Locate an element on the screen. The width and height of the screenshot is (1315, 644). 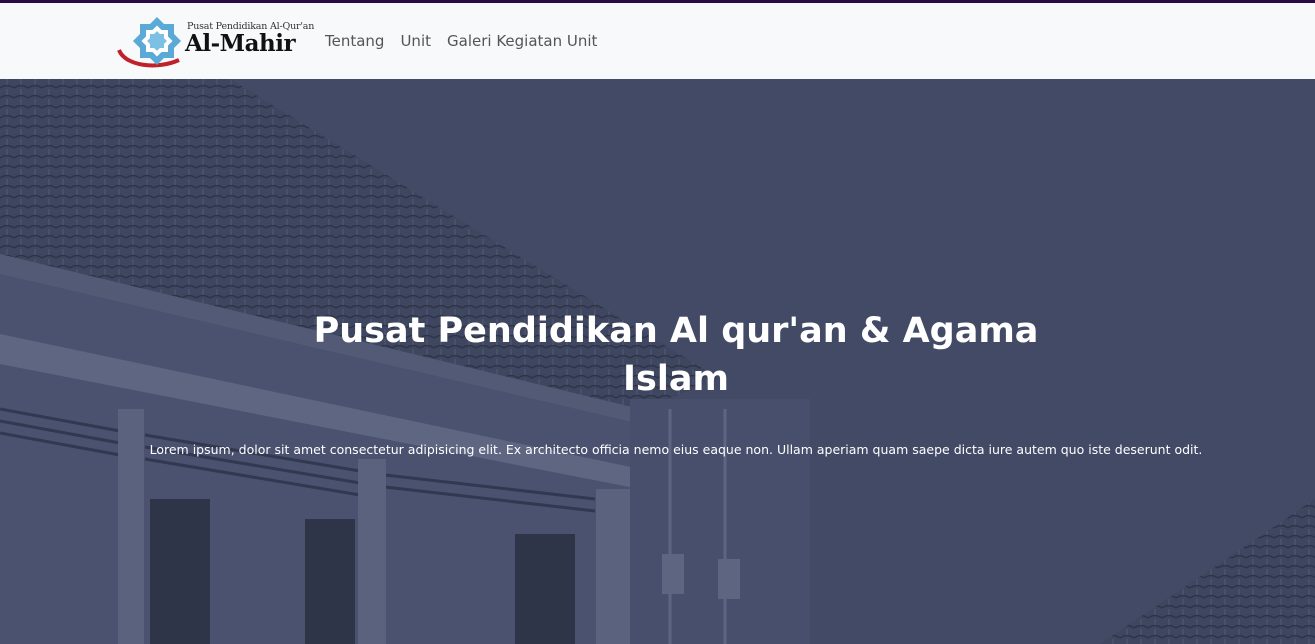
main-nav: Tentang Unit Galeri Kegiatan Unit is located at coordinates (461, 41).